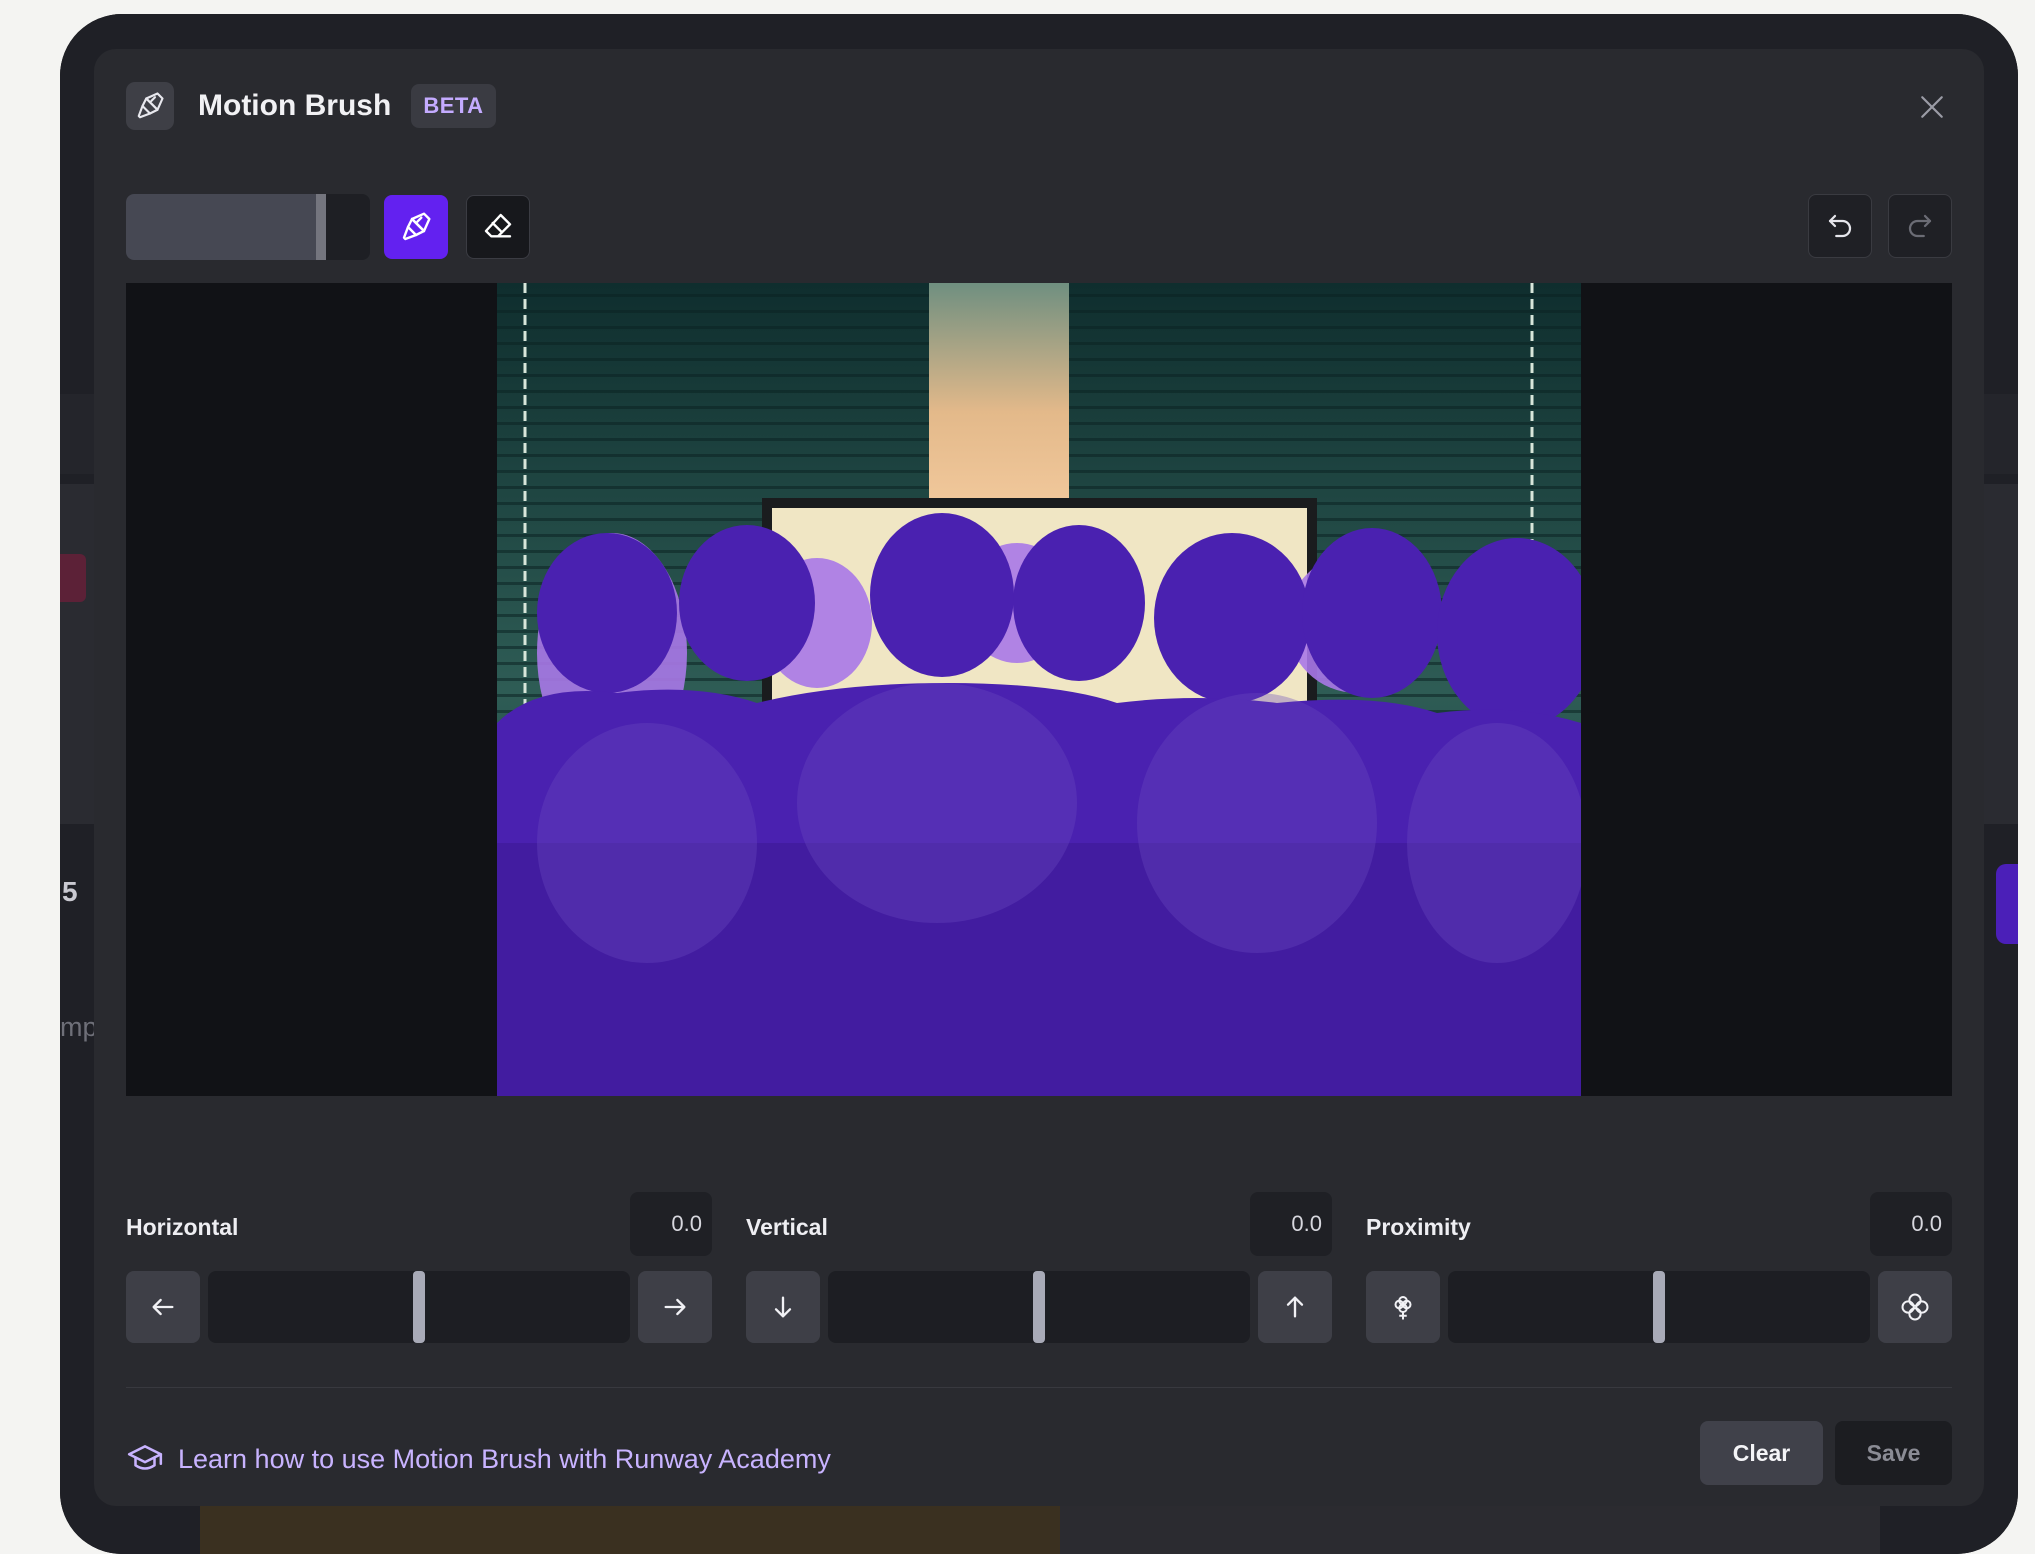 The height and width of the screenshot is (1554, 2035). Describe the element at coordinates (2007, 904) in the screenshot. I see `background-accent` at that location.